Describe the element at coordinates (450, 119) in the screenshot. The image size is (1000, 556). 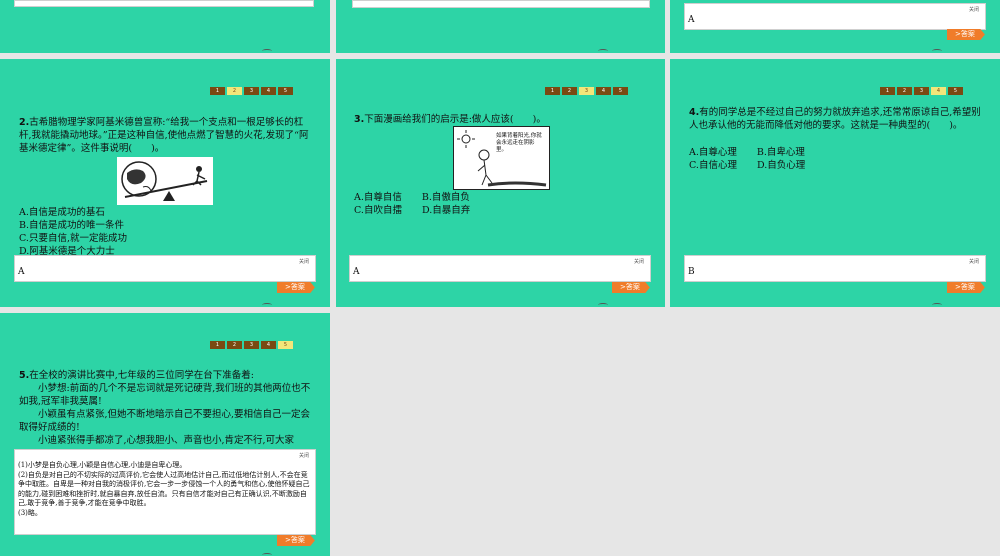
I see `question-text: 3.下面漫画给我们的启示是:做人应该( )。` at that location.